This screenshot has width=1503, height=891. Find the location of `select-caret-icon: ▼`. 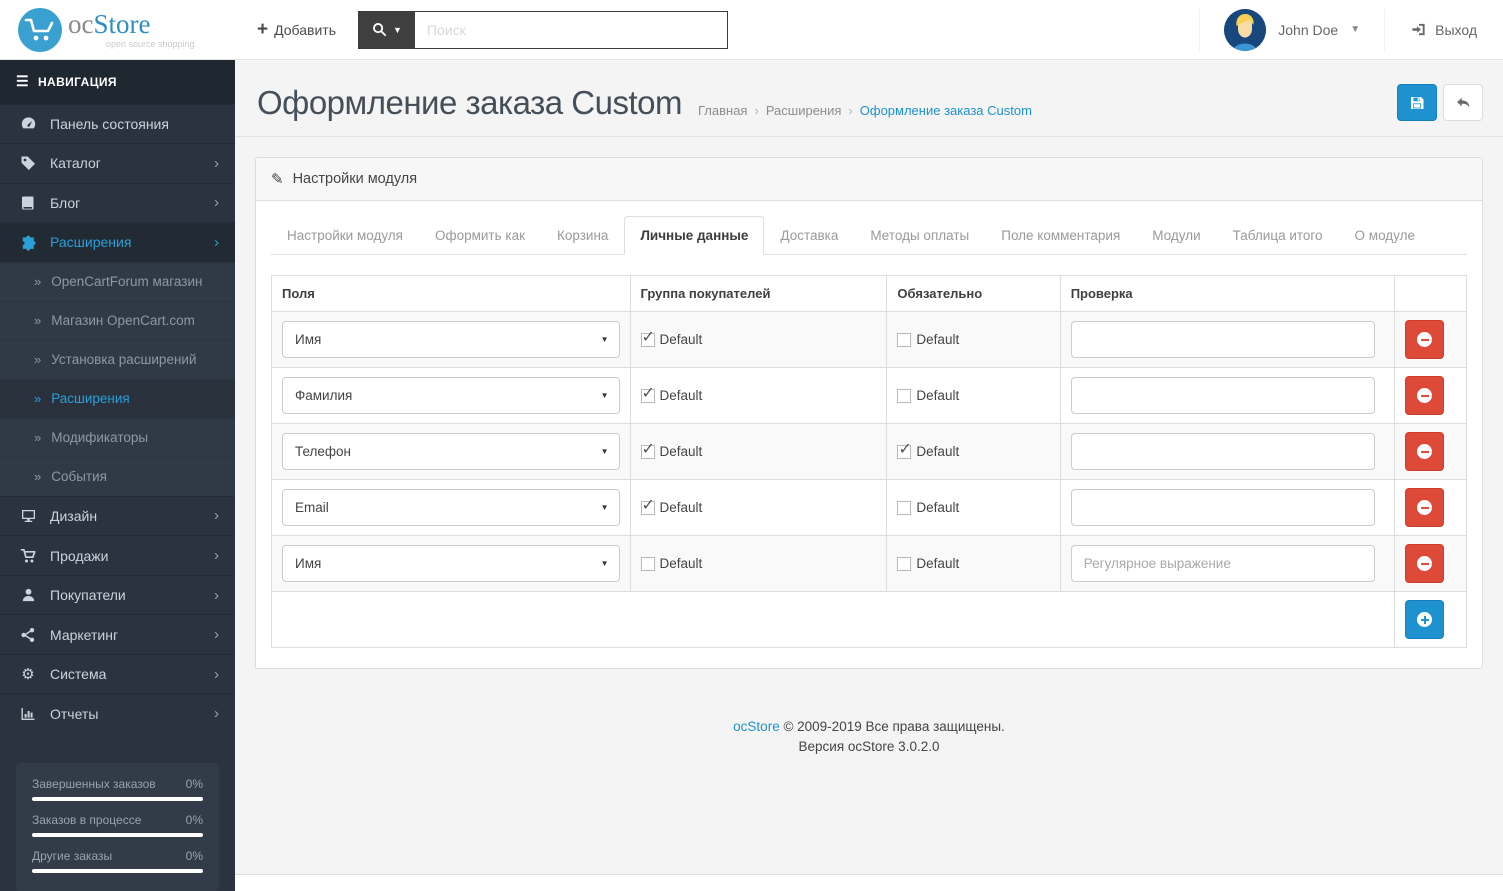

select-caret-icon: ▼ is located at coordinates (604, 451).